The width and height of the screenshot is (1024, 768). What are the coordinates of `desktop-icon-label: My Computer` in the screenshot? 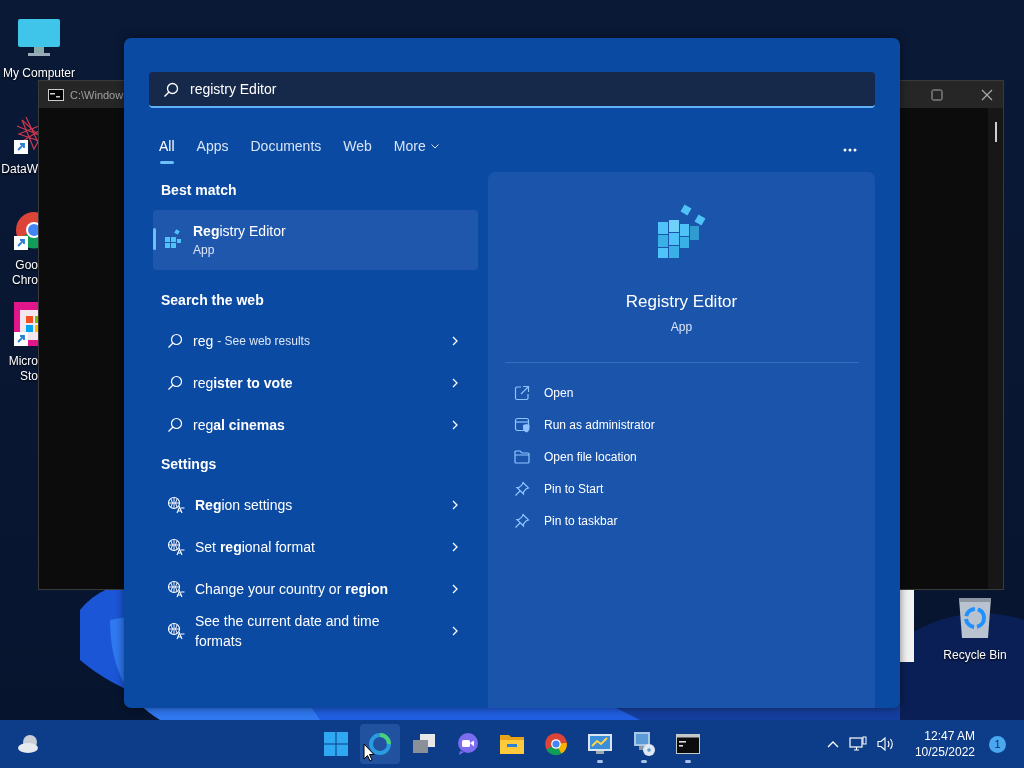 It's located at (39, 73).